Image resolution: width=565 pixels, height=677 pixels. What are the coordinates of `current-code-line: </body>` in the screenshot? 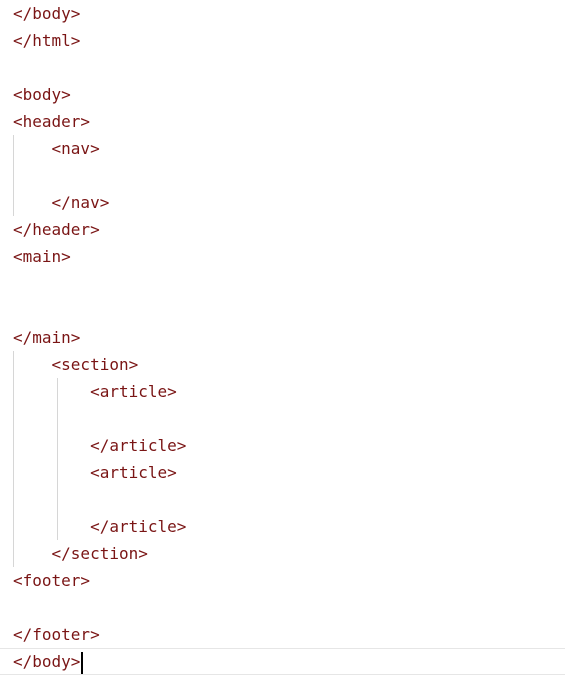 It's located at (282, 661).